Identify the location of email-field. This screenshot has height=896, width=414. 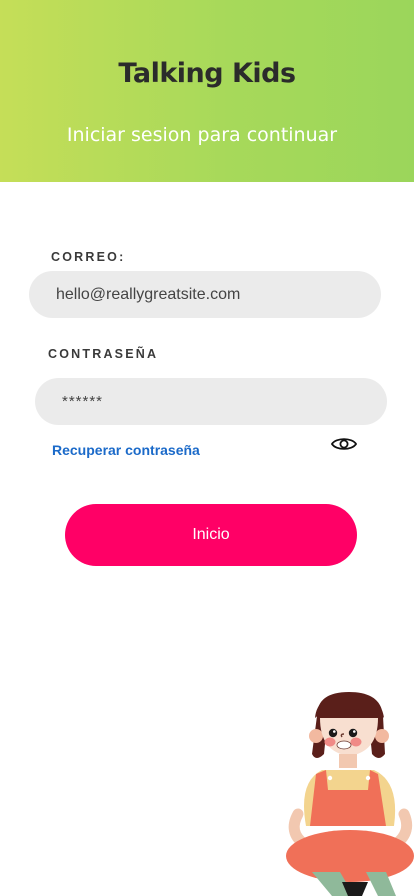
(205, 294).